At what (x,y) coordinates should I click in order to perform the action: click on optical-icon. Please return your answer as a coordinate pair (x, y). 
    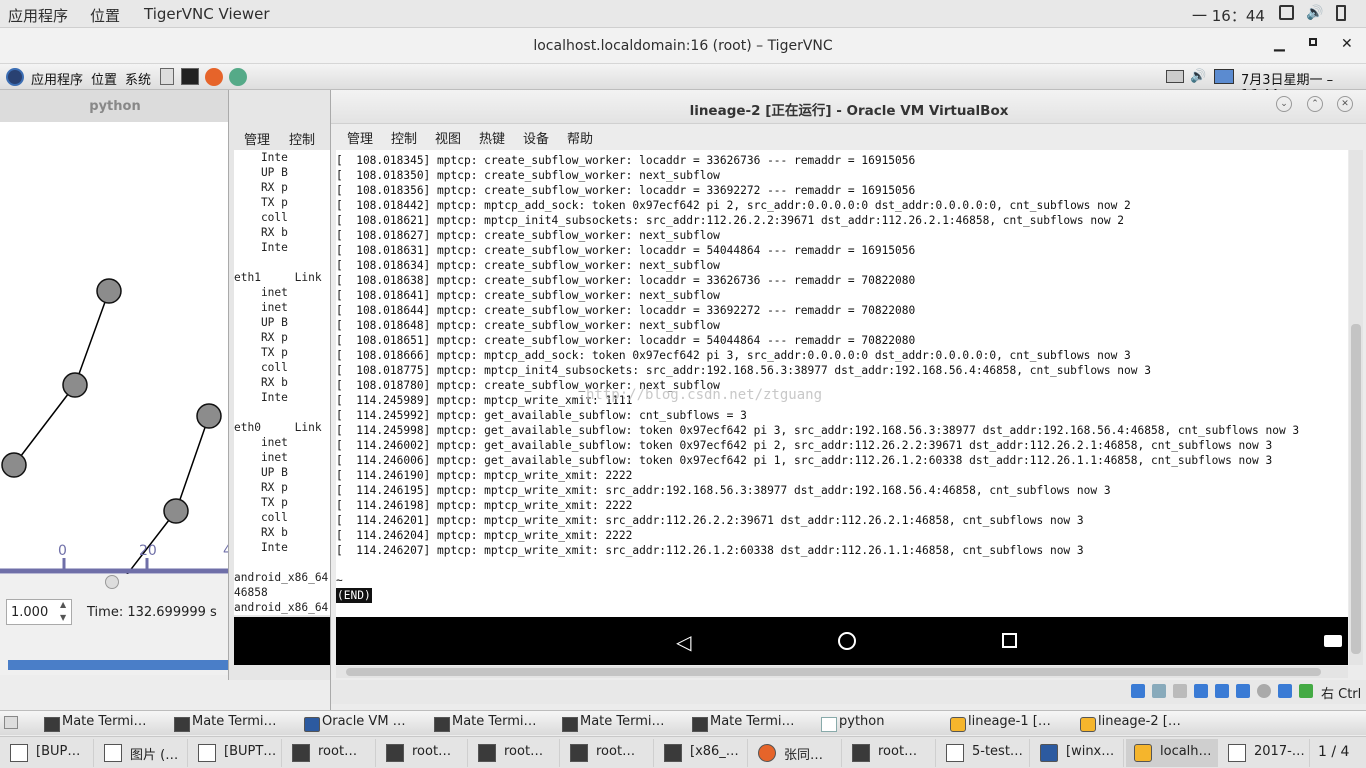
    Looking at the image, I should click on (1159, 691).